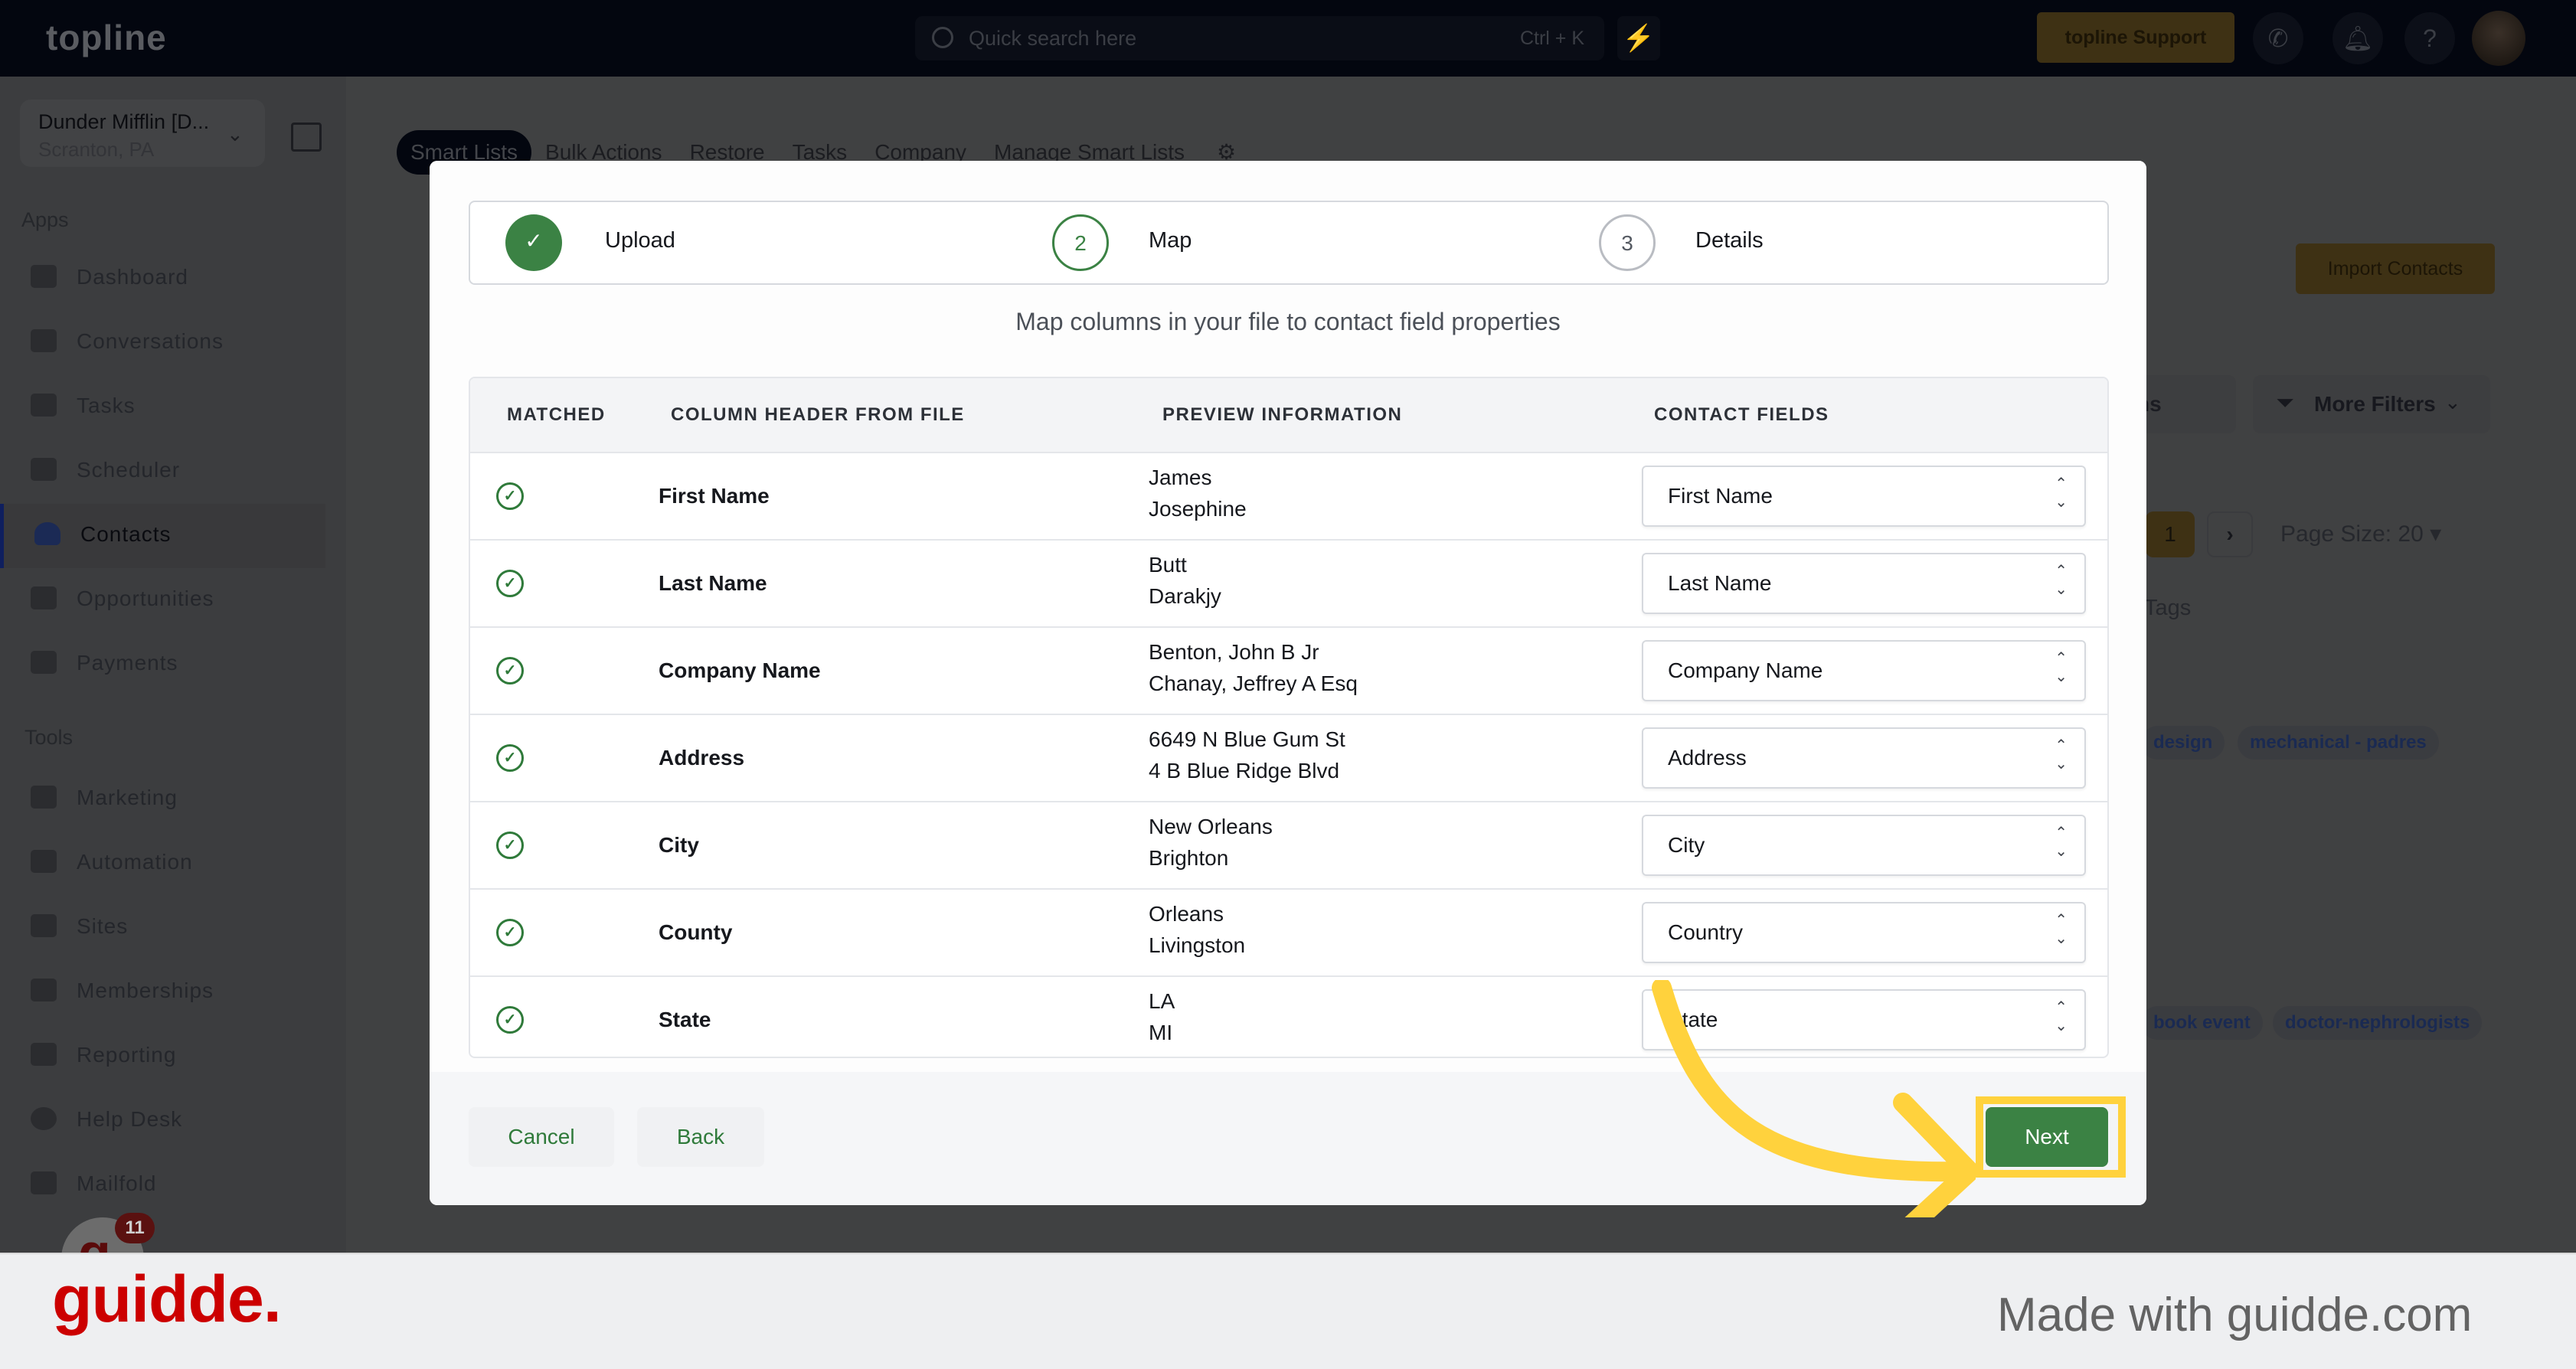  Describe the element at coordinates (2235, 1315) in the screenshot. I see `made-with-guidde-text: Made with guidde.com` at that location.